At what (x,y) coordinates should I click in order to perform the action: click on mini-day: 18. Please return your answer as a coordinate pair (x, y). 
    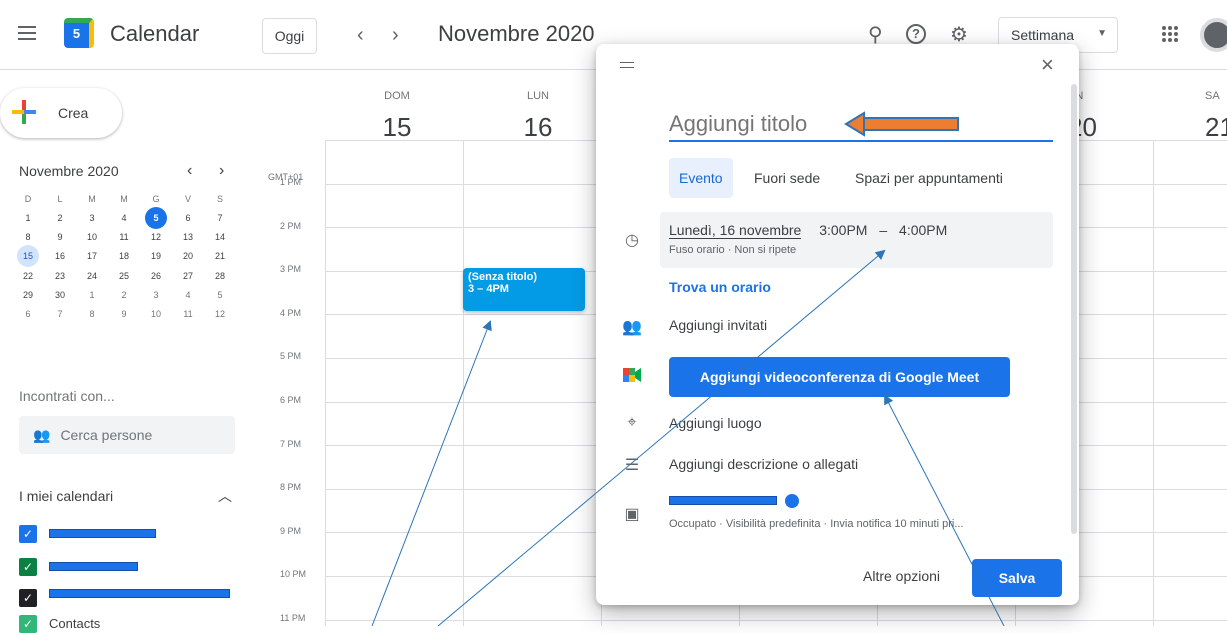
    Looking at the image, I should click on (124, 256).